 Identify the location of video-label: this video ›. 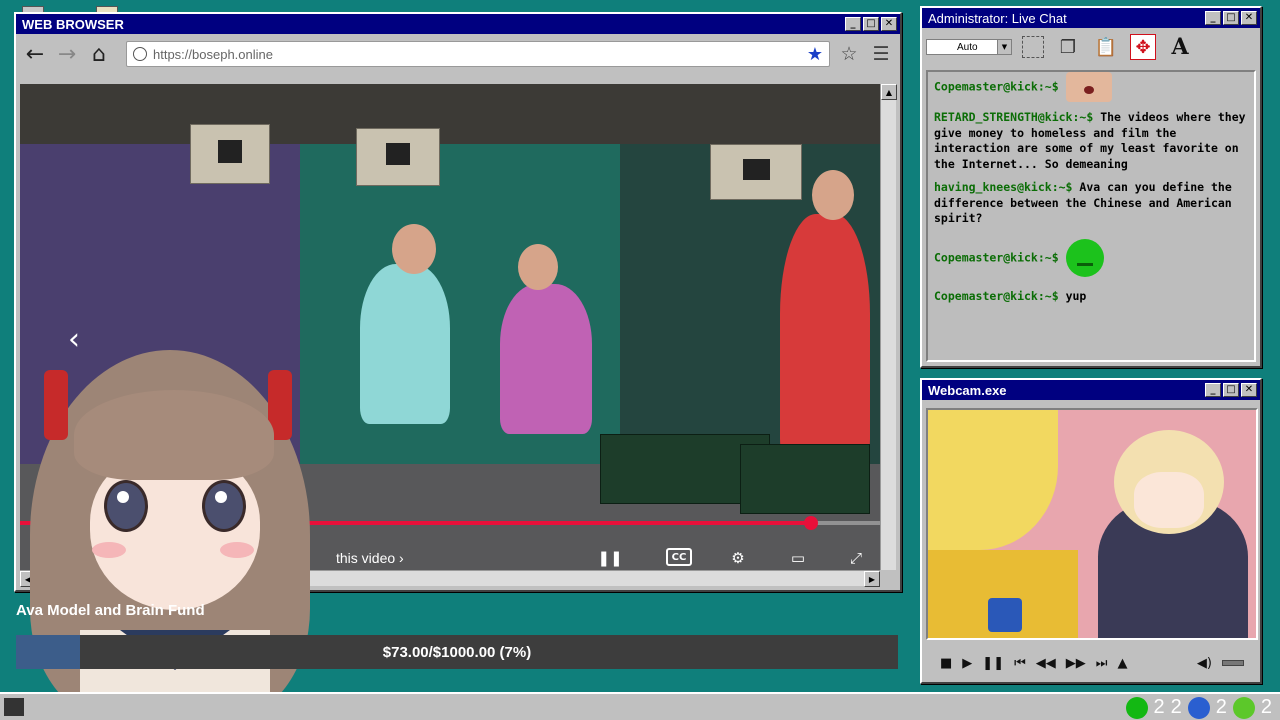
(370, 558).